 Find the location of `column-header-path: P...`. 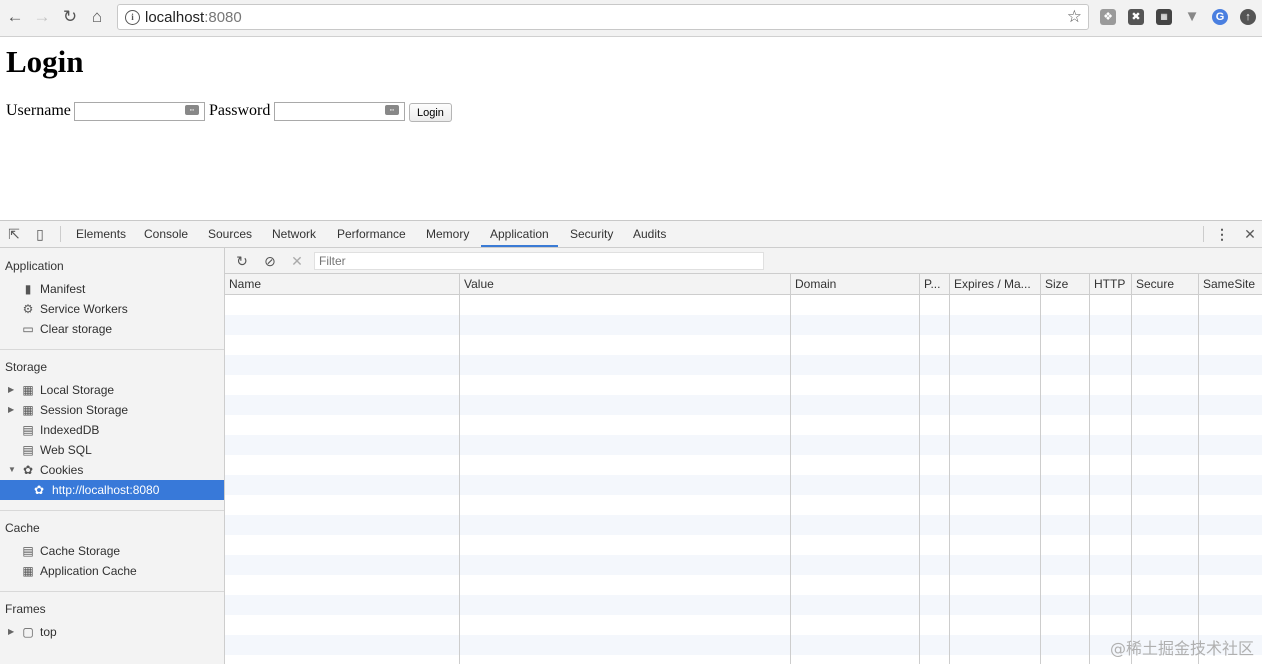

column-header-path: P... is located at coordinates (935, 284).